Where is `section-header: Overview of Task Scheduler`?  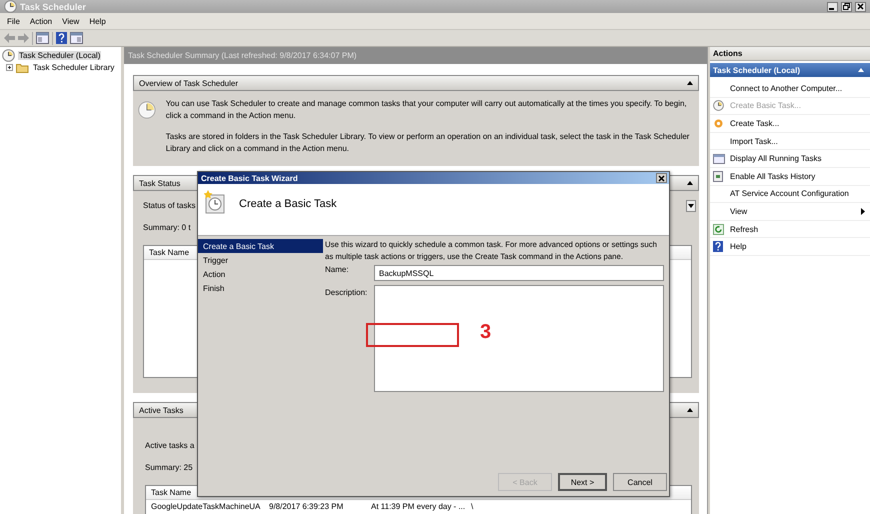 section-header: Overview of Task Scheduler is located at coordinates (416, 83).